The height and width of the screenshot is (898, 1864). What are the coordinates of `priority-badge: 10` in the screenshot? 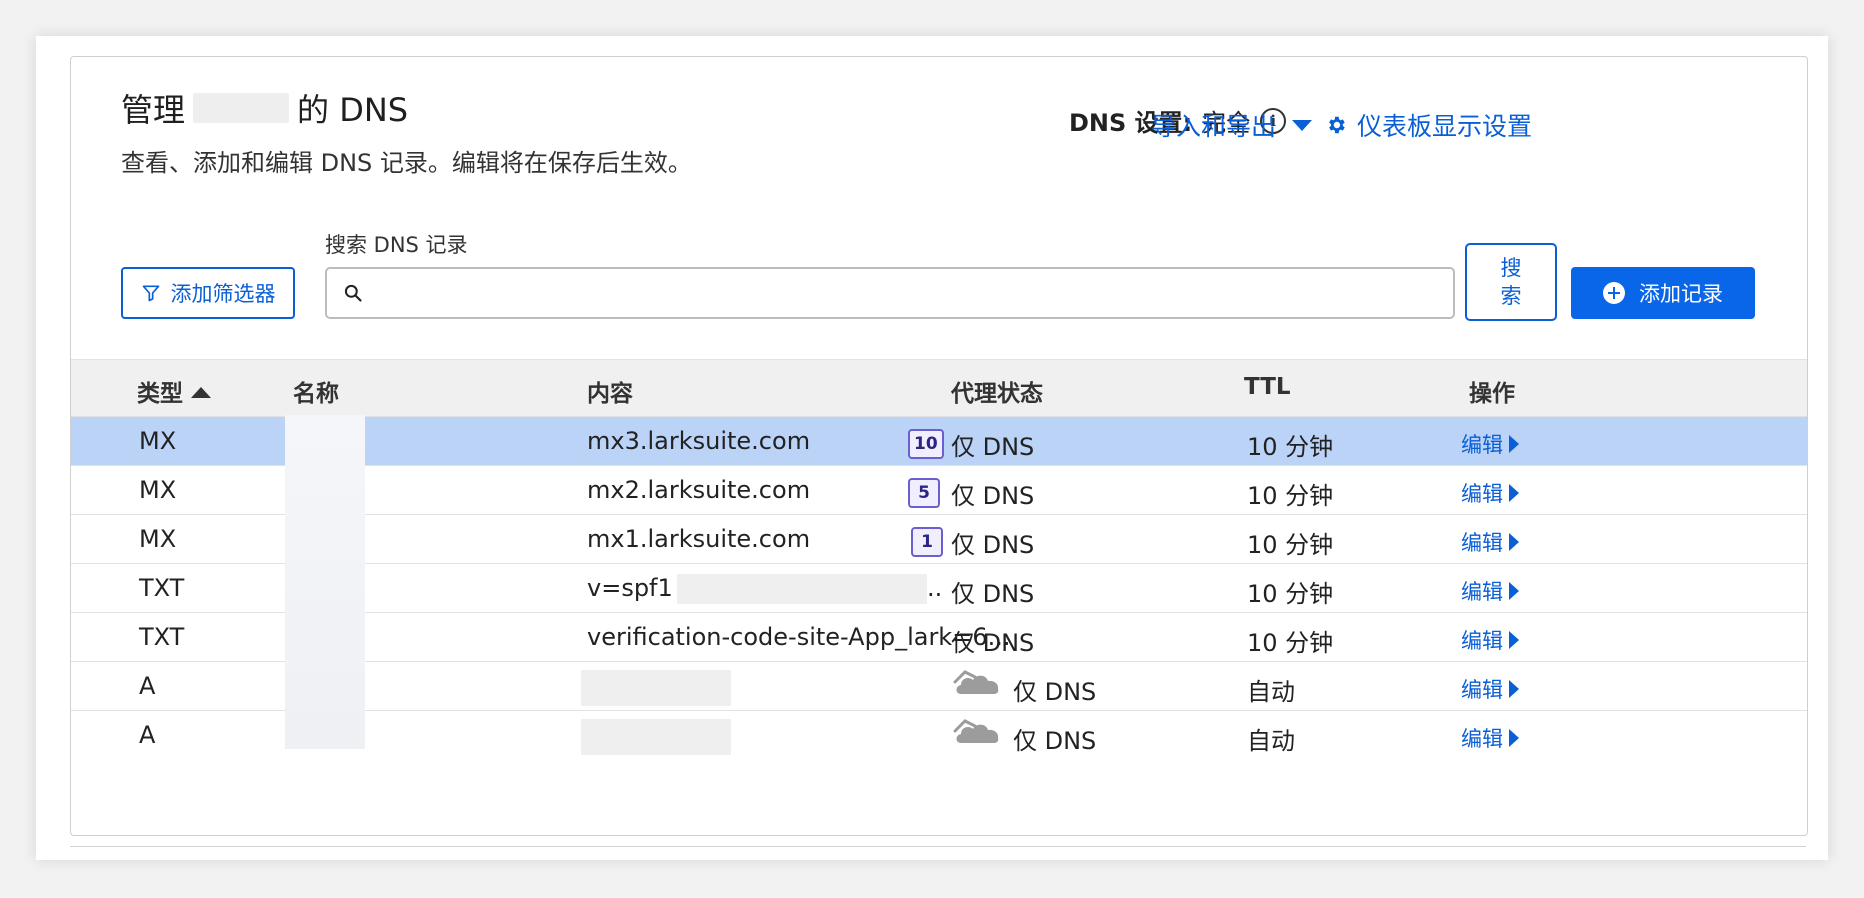 It's located at (926, 444).